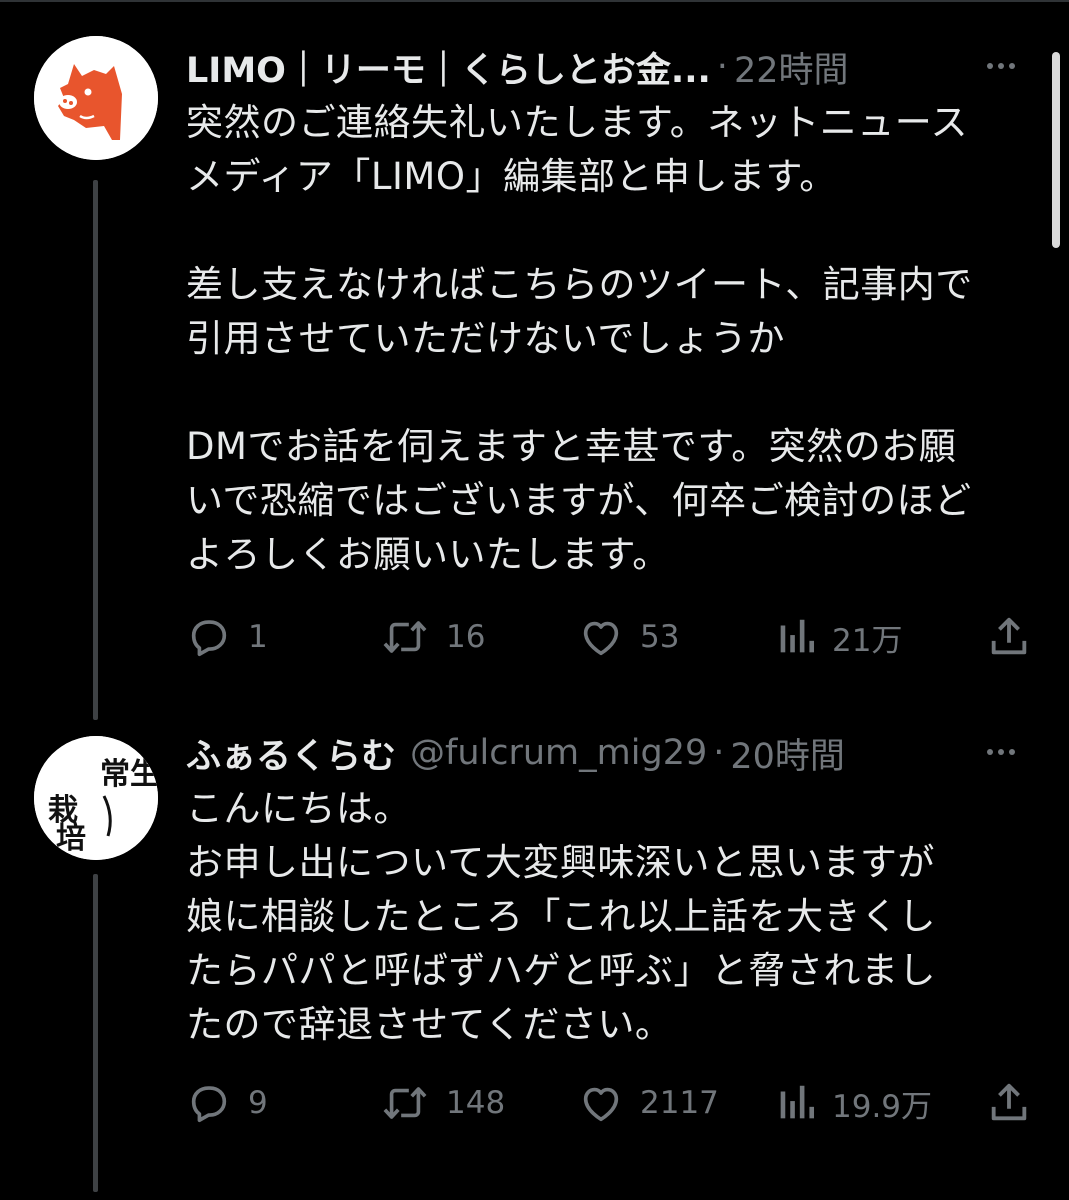 This screenshot has height=1200, width=1069. I want to click on scrollbar, so click(1056, 150).